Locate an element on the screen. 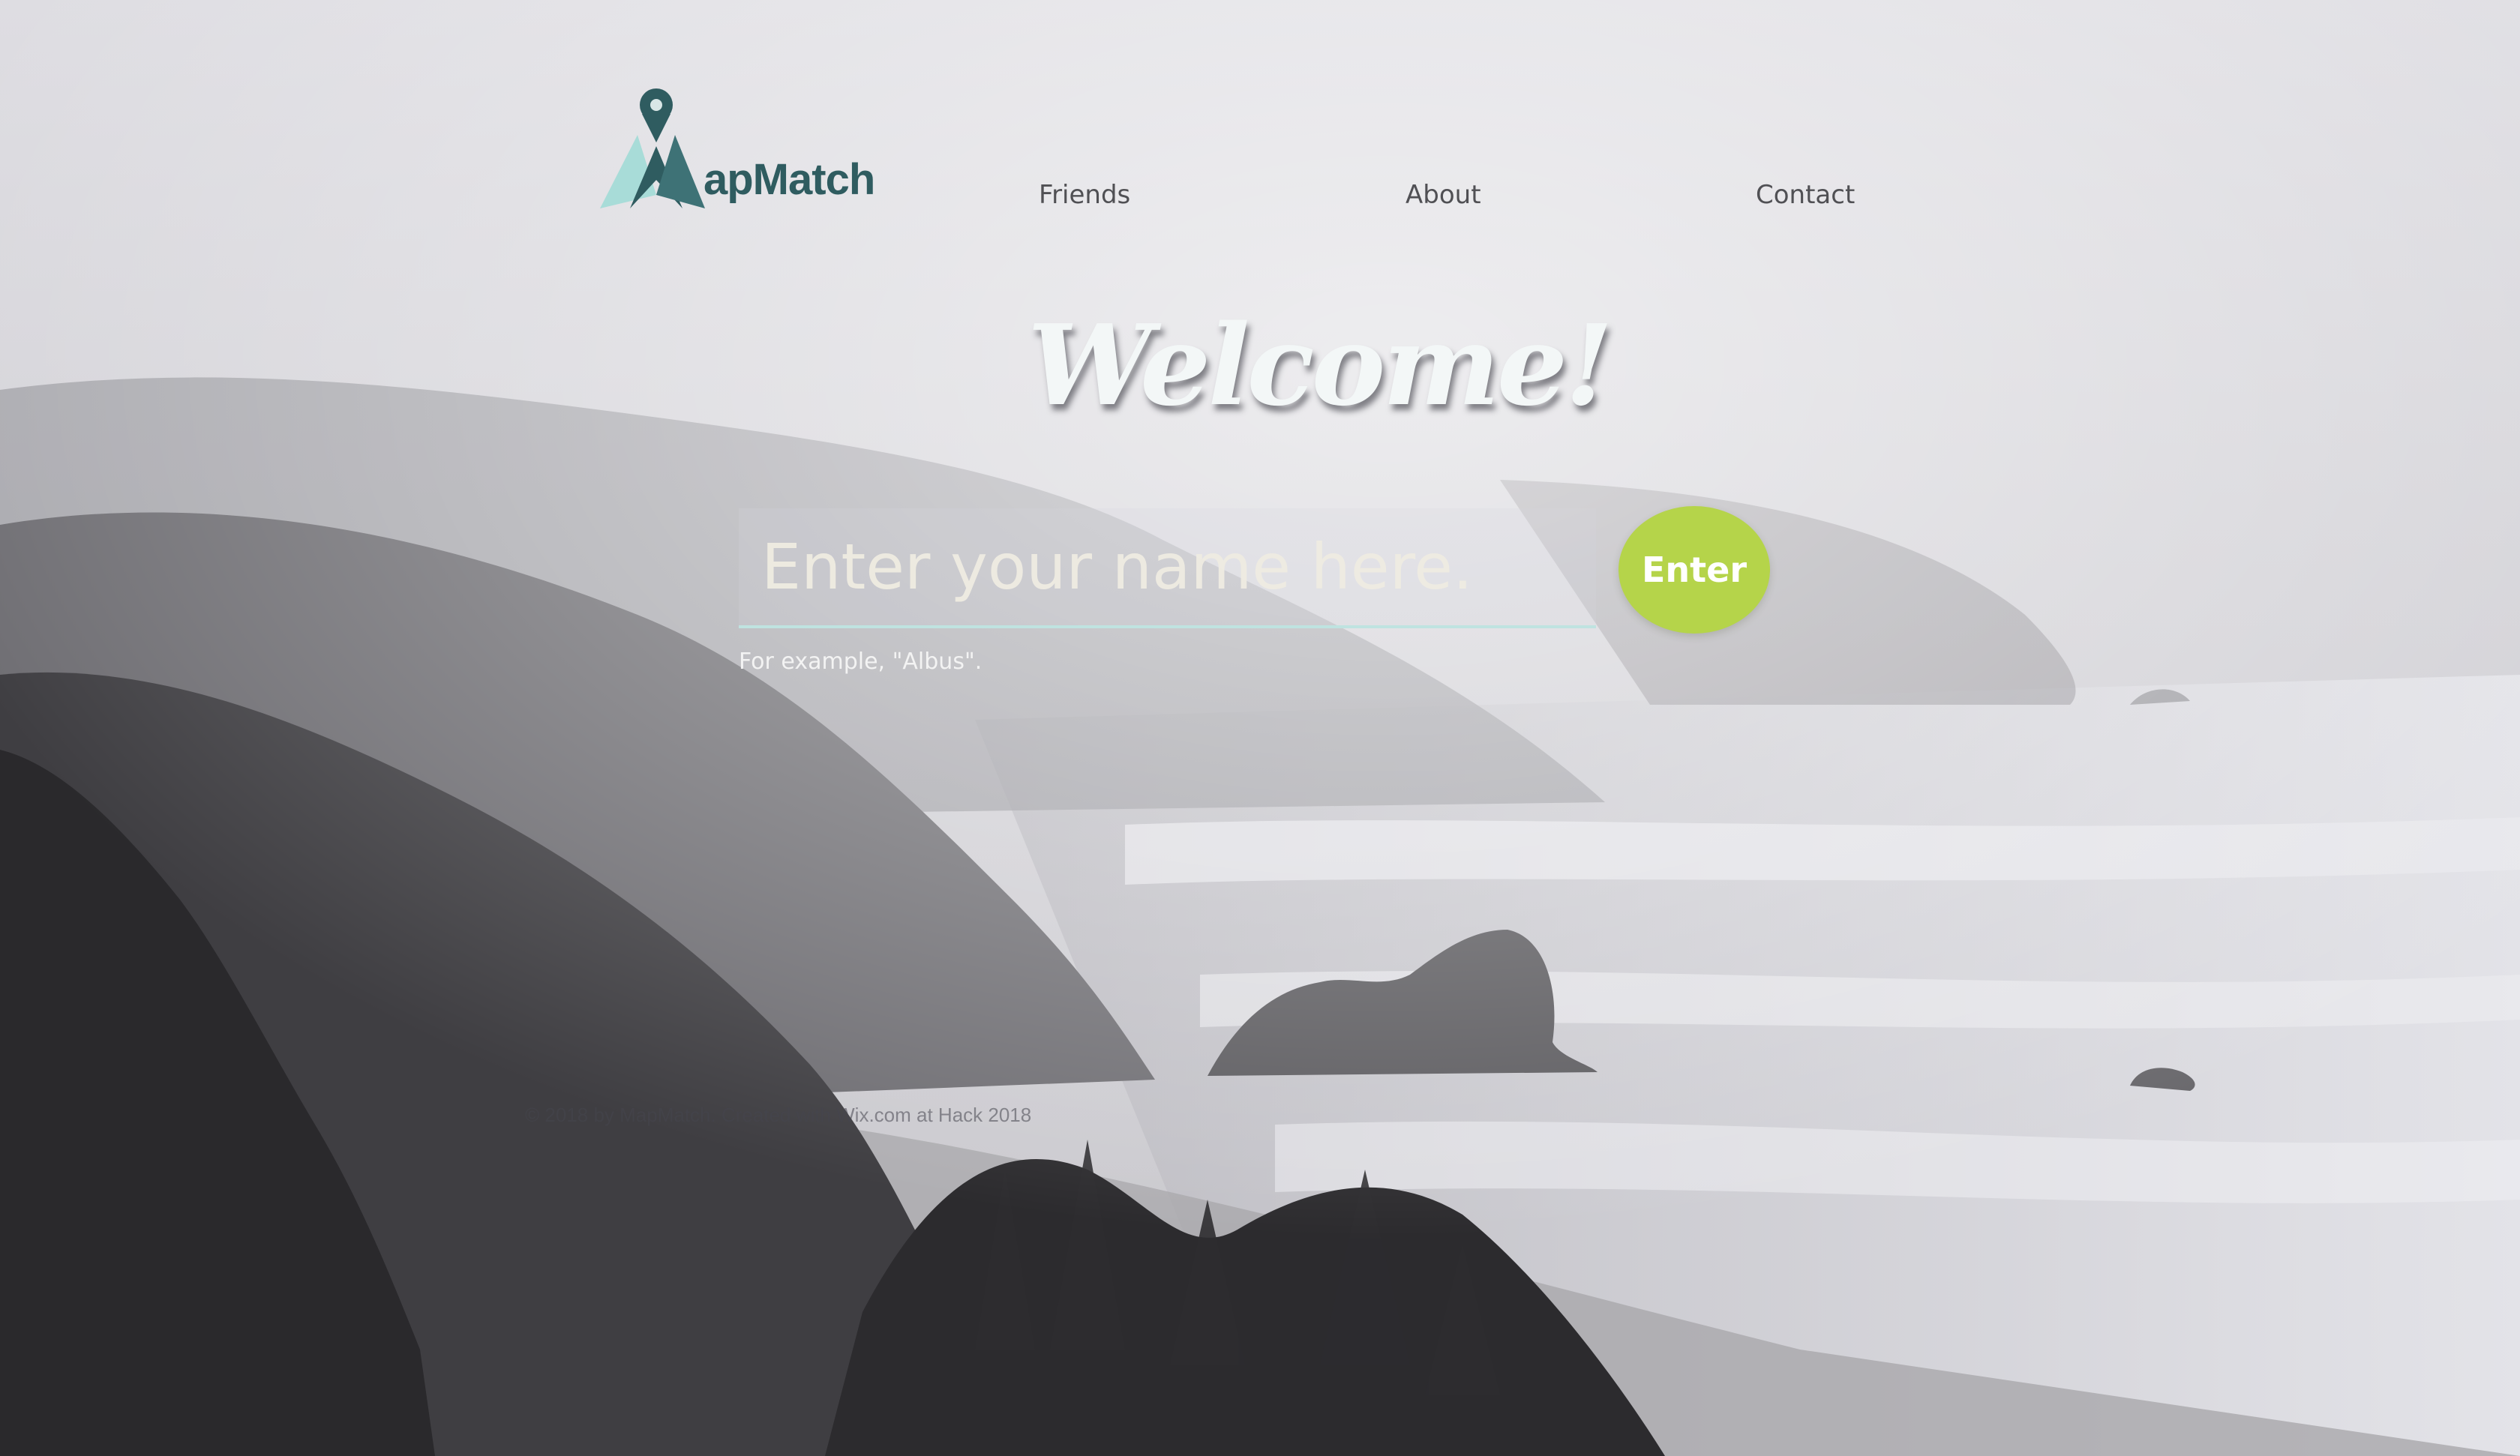 This screenshot has height=1456, width=2520. name-field is located at coordinates (1167, 568).